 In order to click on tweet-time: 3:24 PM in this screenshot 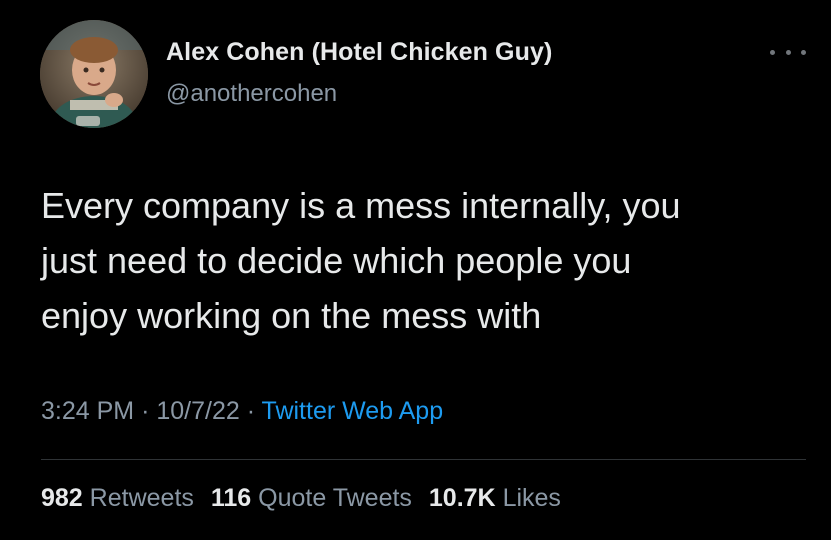, I will do `click(87, 411)`.